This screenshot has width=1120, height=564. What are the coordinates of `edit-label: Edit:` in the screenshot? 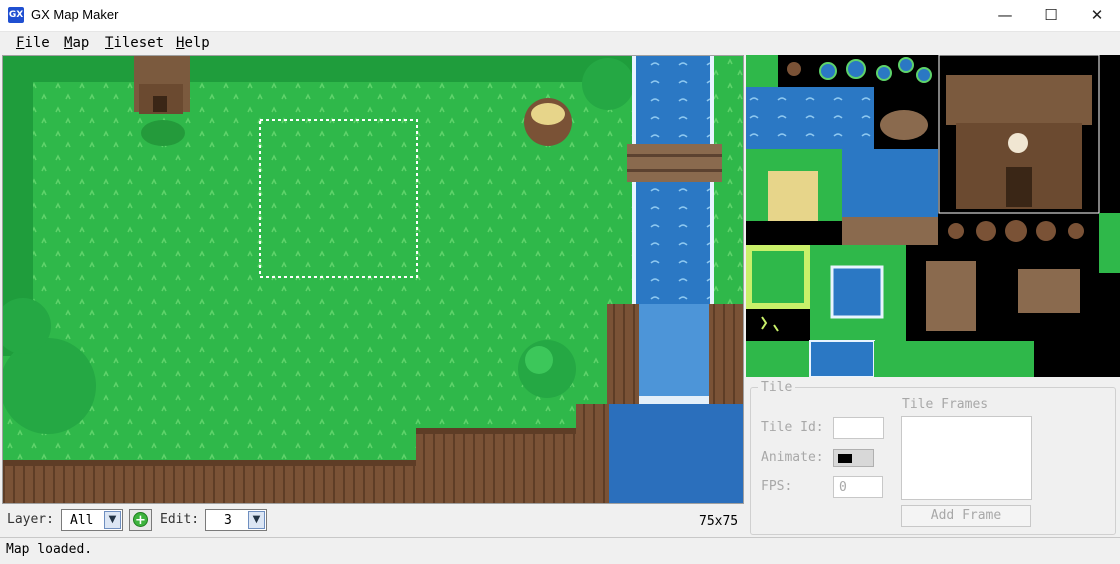 It's located at (180, 519).